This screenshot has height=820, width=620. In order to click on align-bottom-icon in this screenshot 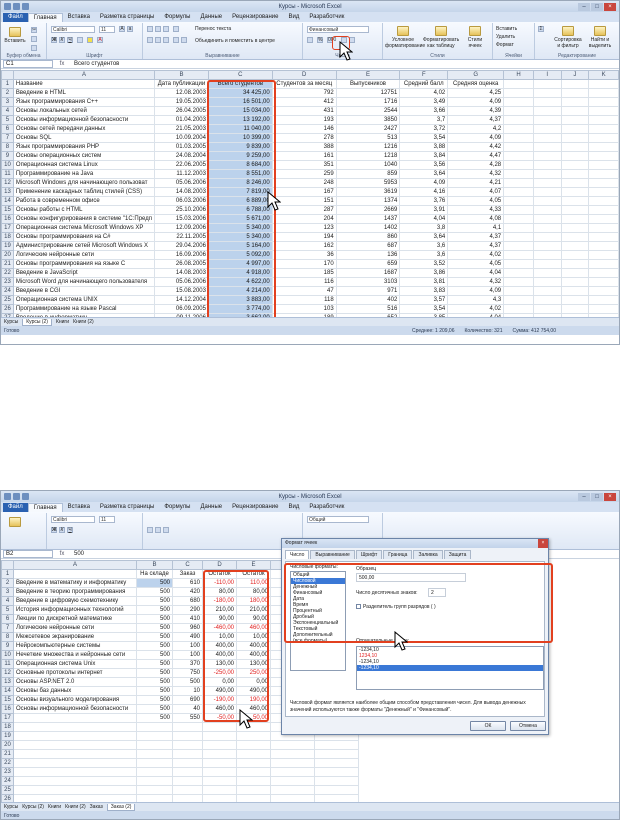, I will do `click(166, 29)`.